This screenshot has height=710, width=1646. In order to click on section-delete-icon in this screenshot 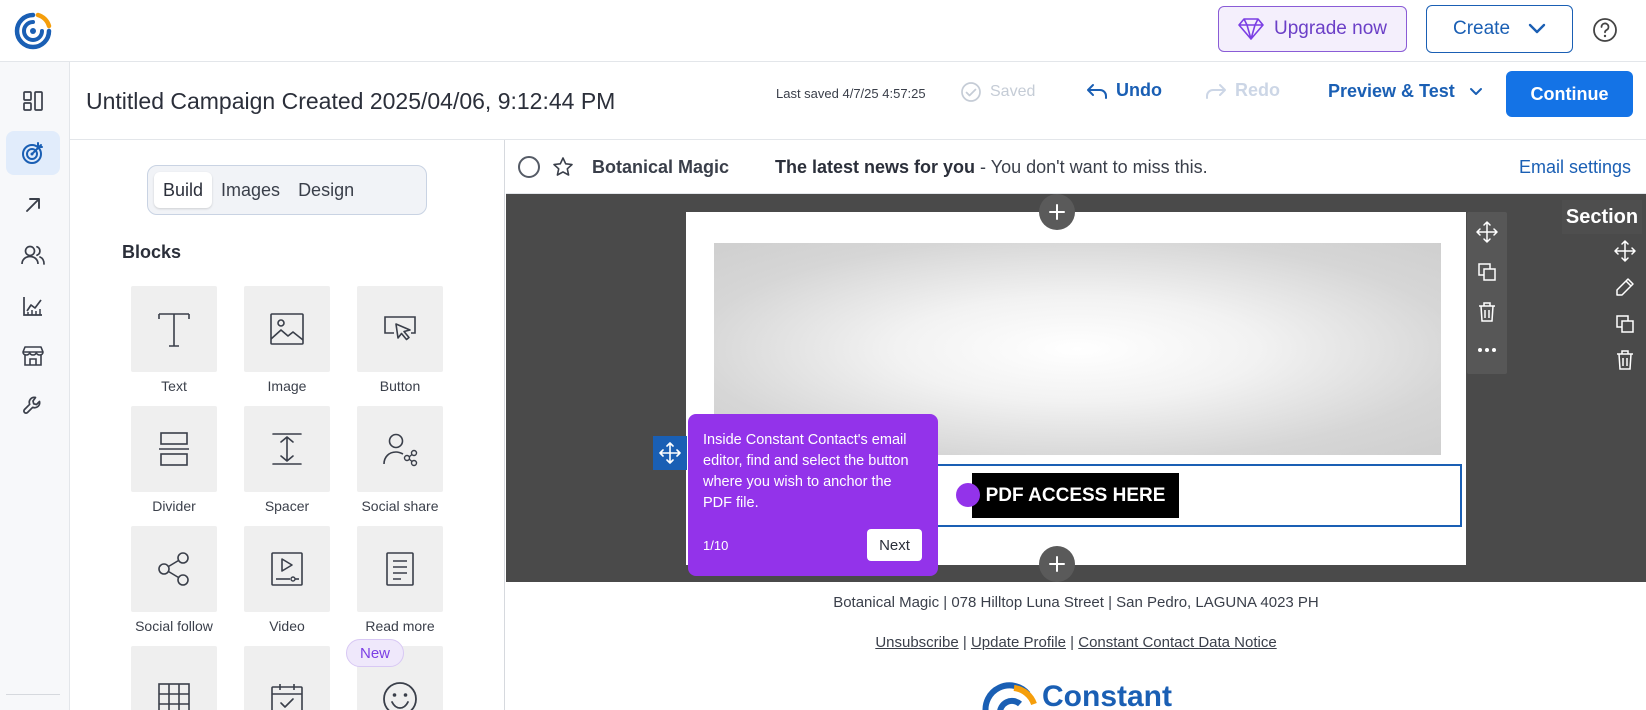, I will do `click(1625, 360)`.